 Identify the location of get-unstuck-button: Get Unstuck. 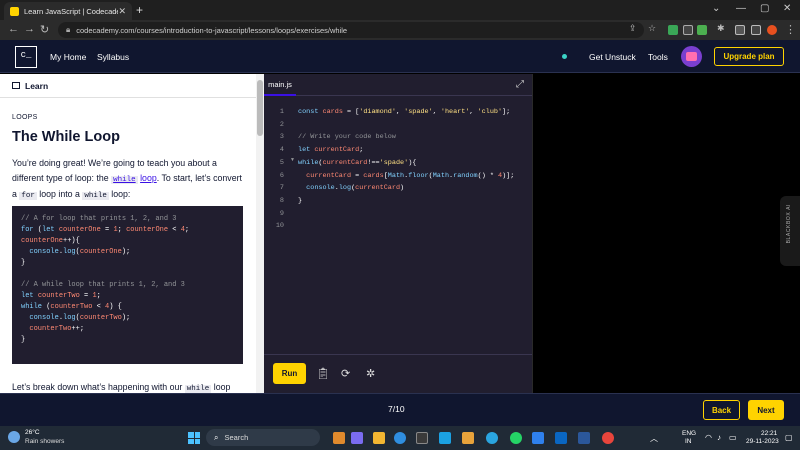
(612, 57).